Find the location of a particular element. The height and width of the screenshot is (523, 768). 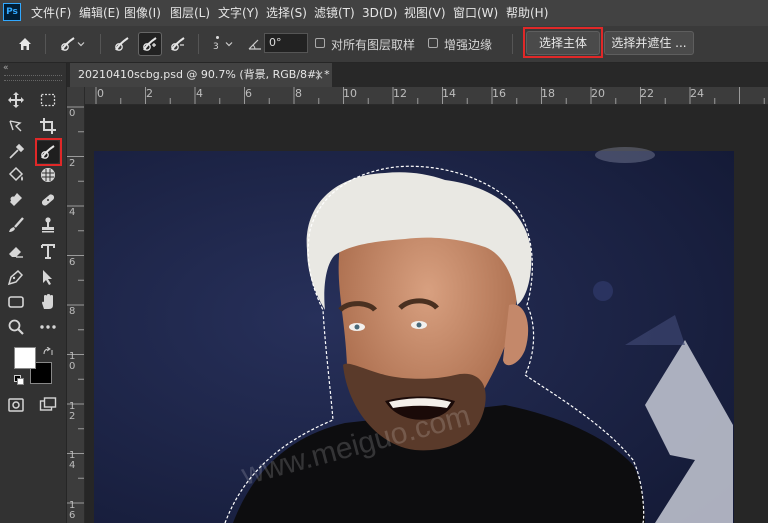

path-selection-icon is located at coordinates (47, 277).